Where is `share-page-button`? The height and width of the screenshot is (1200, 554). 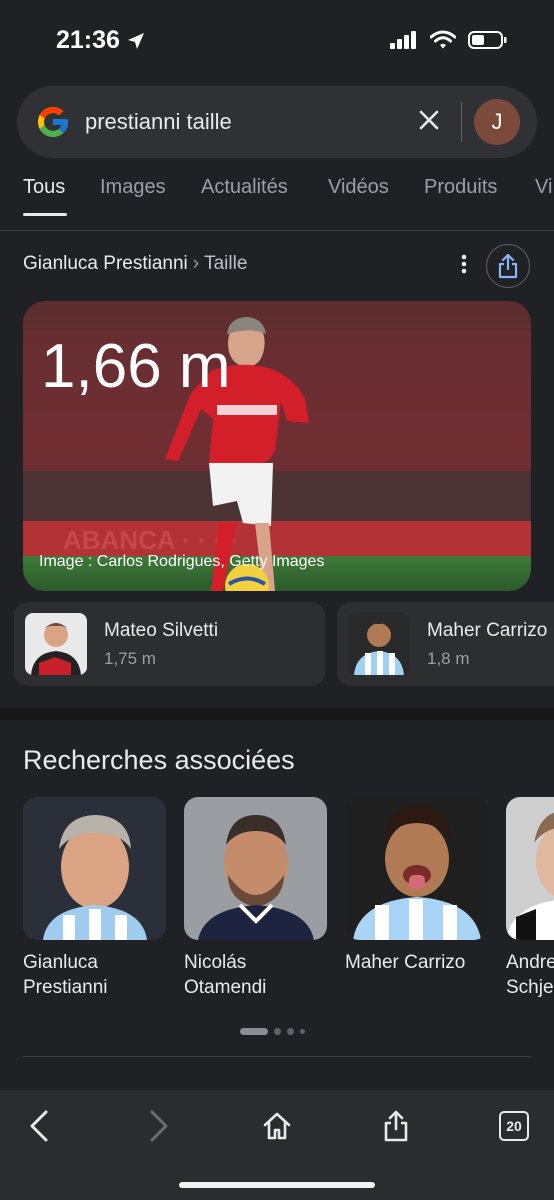 share-page-button is located at coordinates (396, 1126).